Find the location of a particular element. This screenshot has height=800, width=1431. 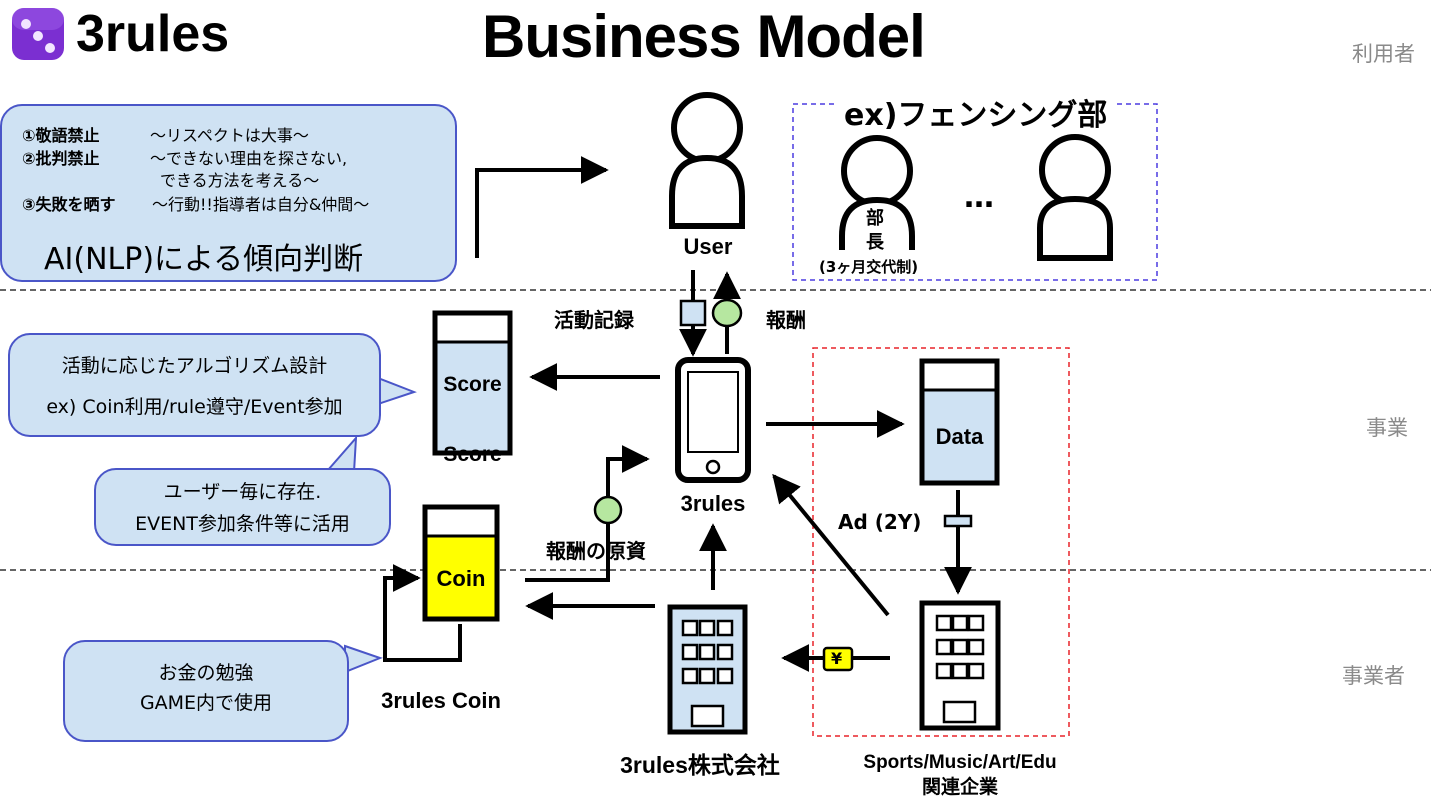

score-caption: Score is located at coordinates (472, 454).